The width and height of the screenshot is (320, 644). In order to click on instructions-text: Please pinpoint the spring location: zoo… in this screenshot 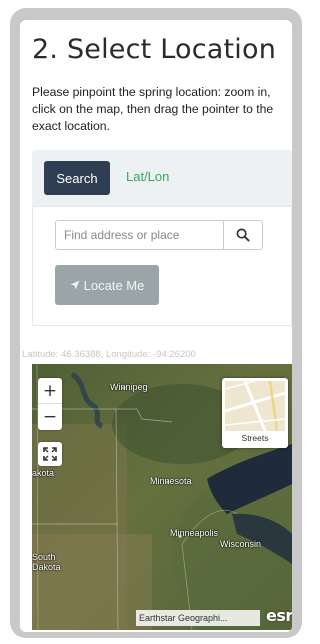, I will do `click(153, 109)`.